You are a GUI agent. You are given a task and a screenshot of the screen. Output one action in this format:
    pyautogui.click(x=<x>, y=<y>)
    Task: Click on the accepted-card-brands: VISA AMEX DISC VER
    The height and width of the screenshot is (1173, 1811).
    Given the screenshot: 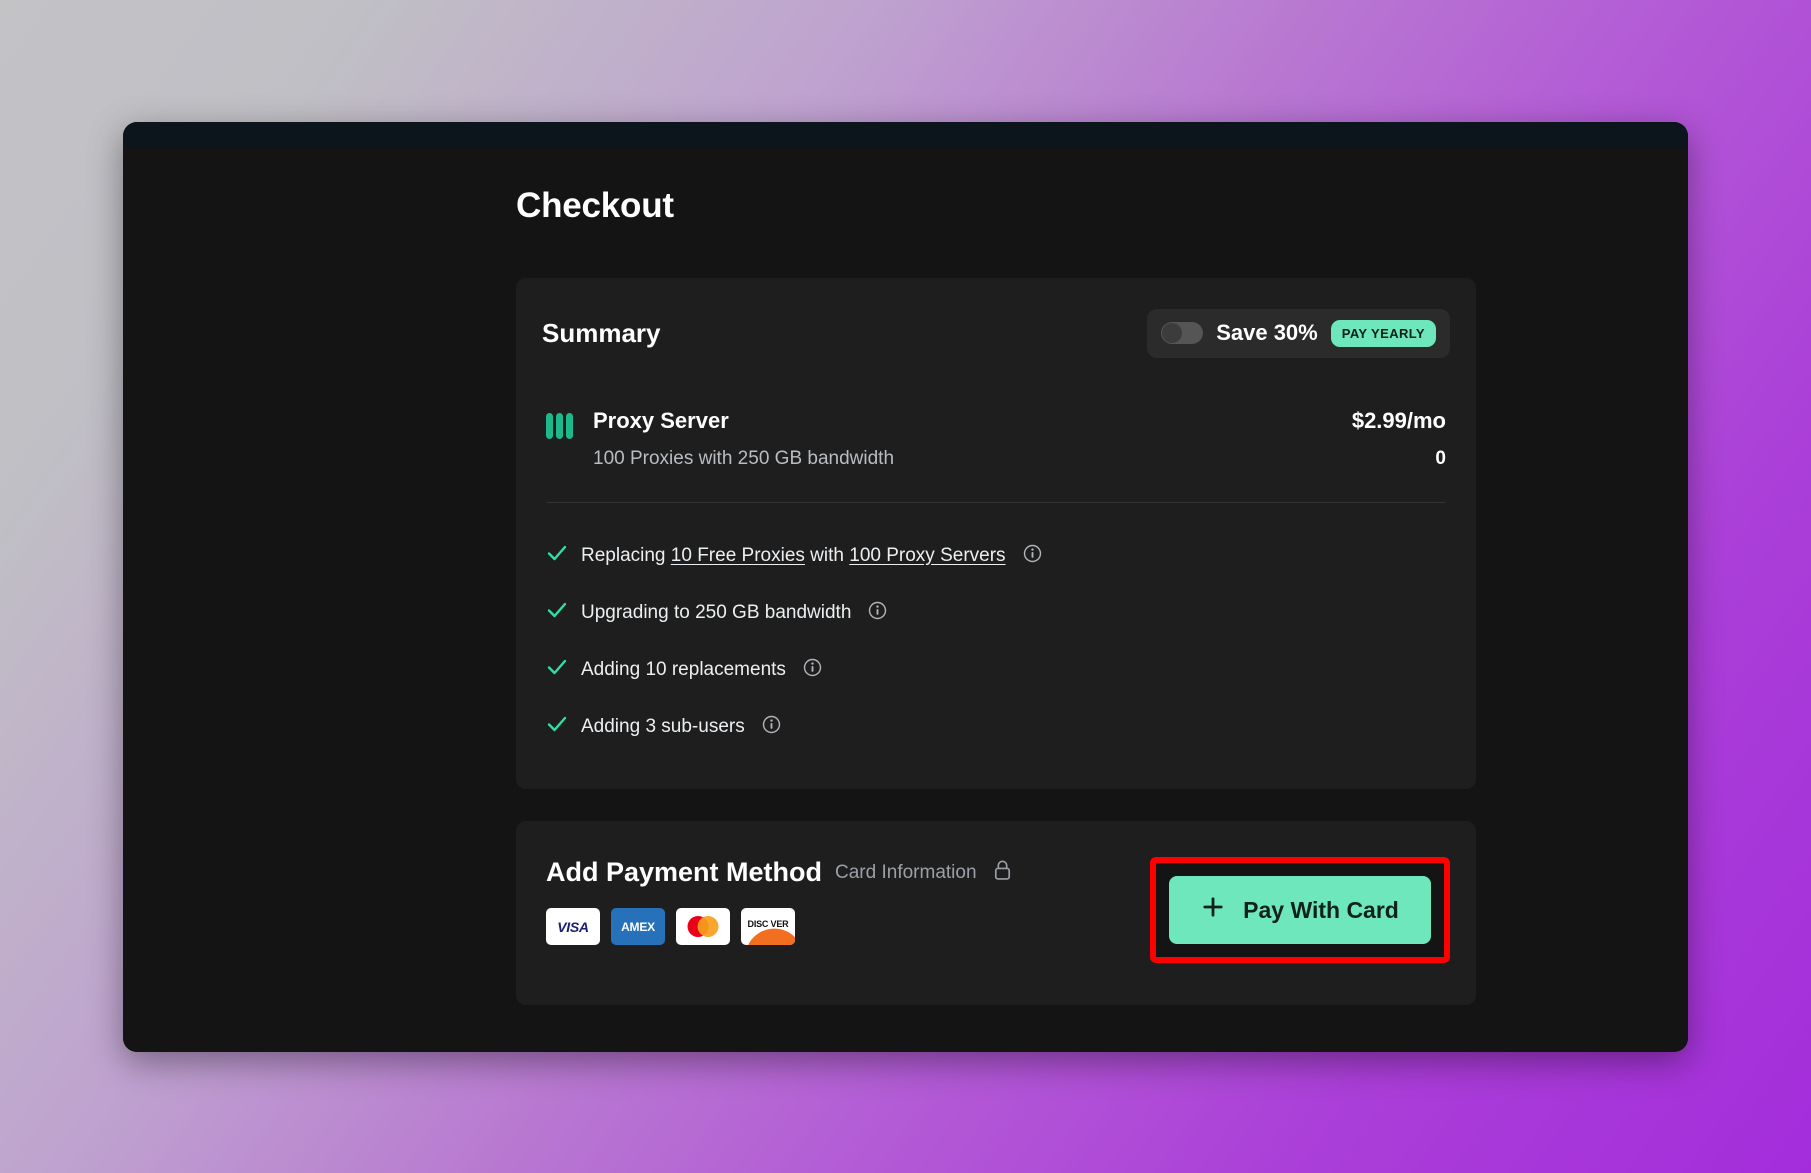 What is the action you would take?
    pyautogui.click(x=779, y=926)
    